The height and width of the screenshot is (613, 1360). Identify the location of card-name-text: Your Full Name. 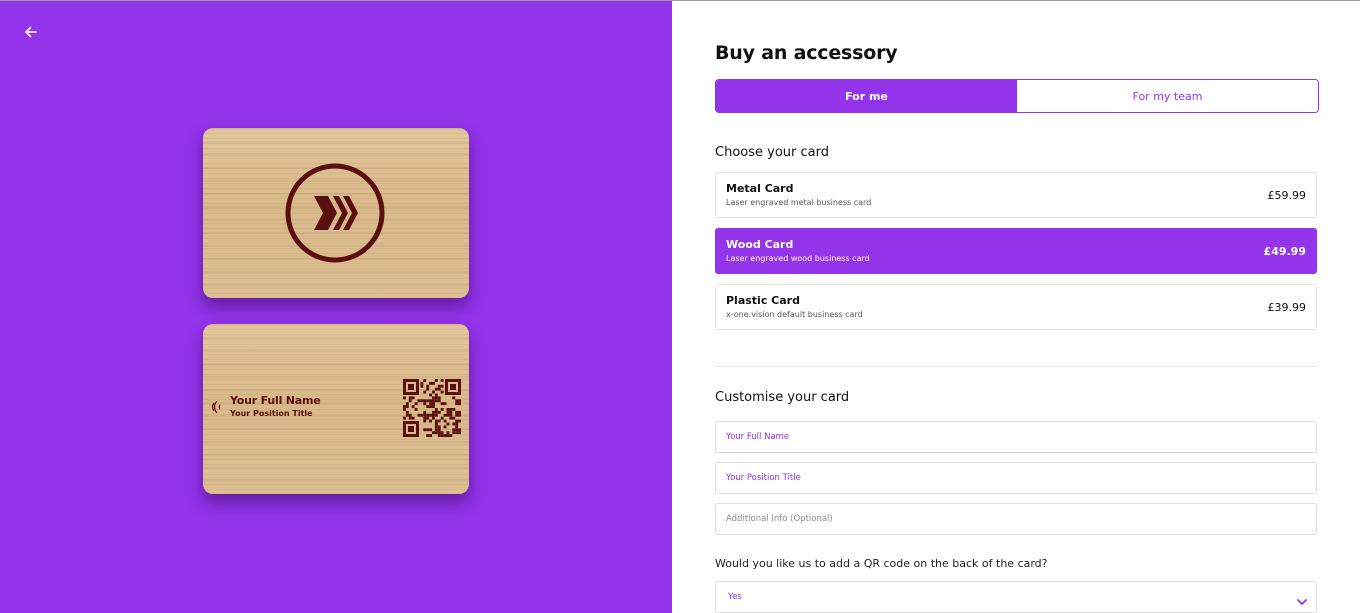
(275, 400).